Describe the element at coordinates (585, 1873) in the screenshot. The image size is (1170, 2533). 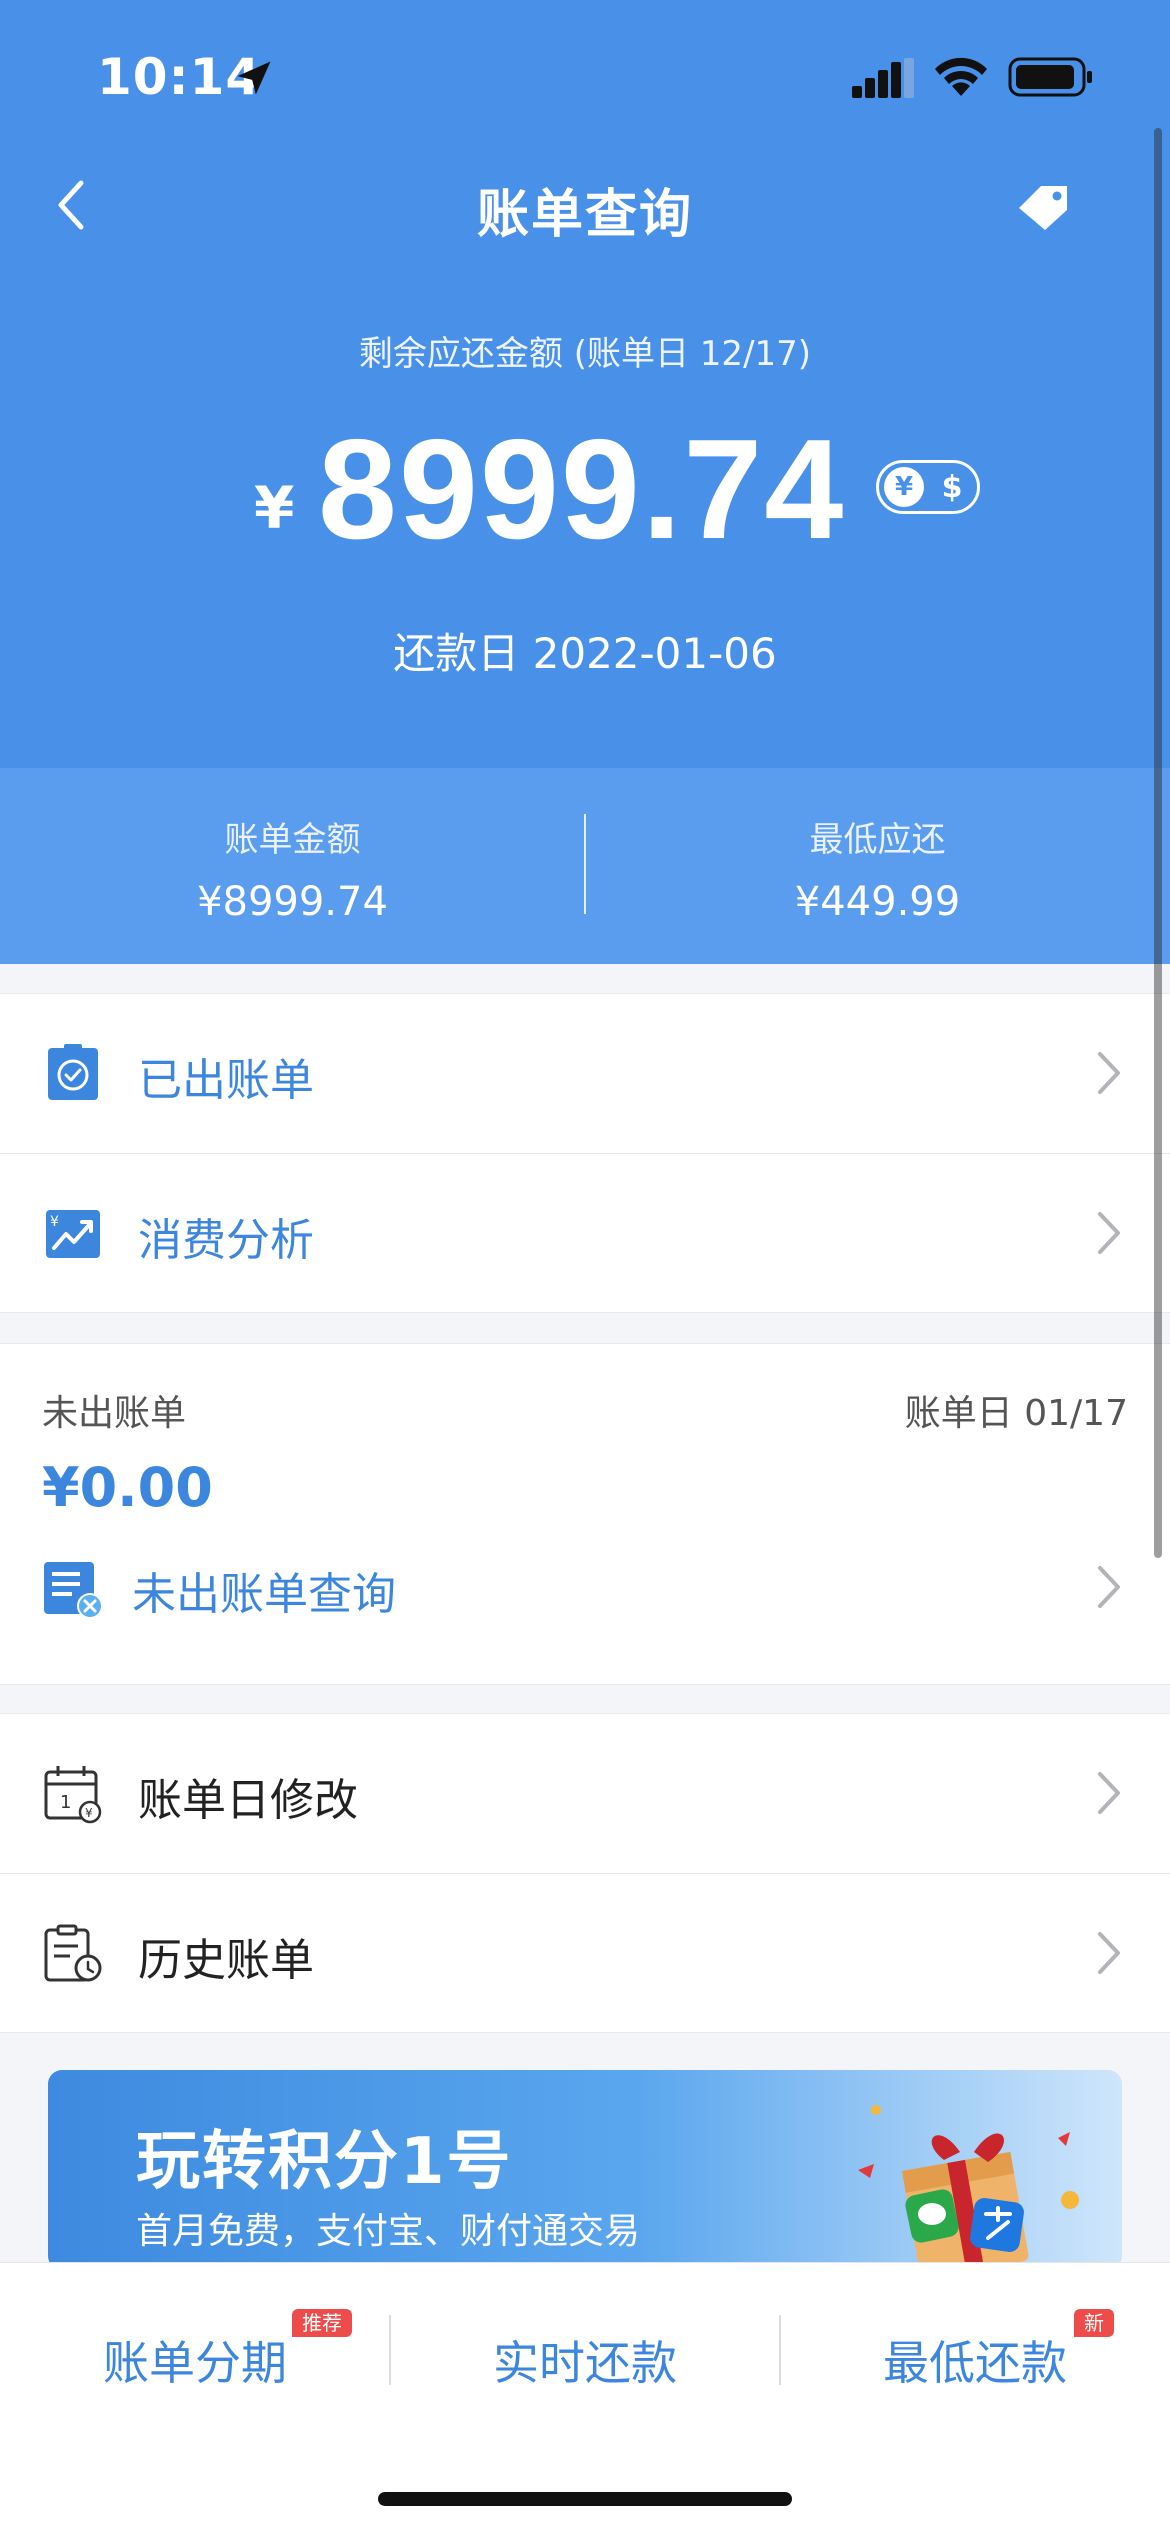
I see `settings-card: 1 ¥ 账单日修改 历史账单` at that location.